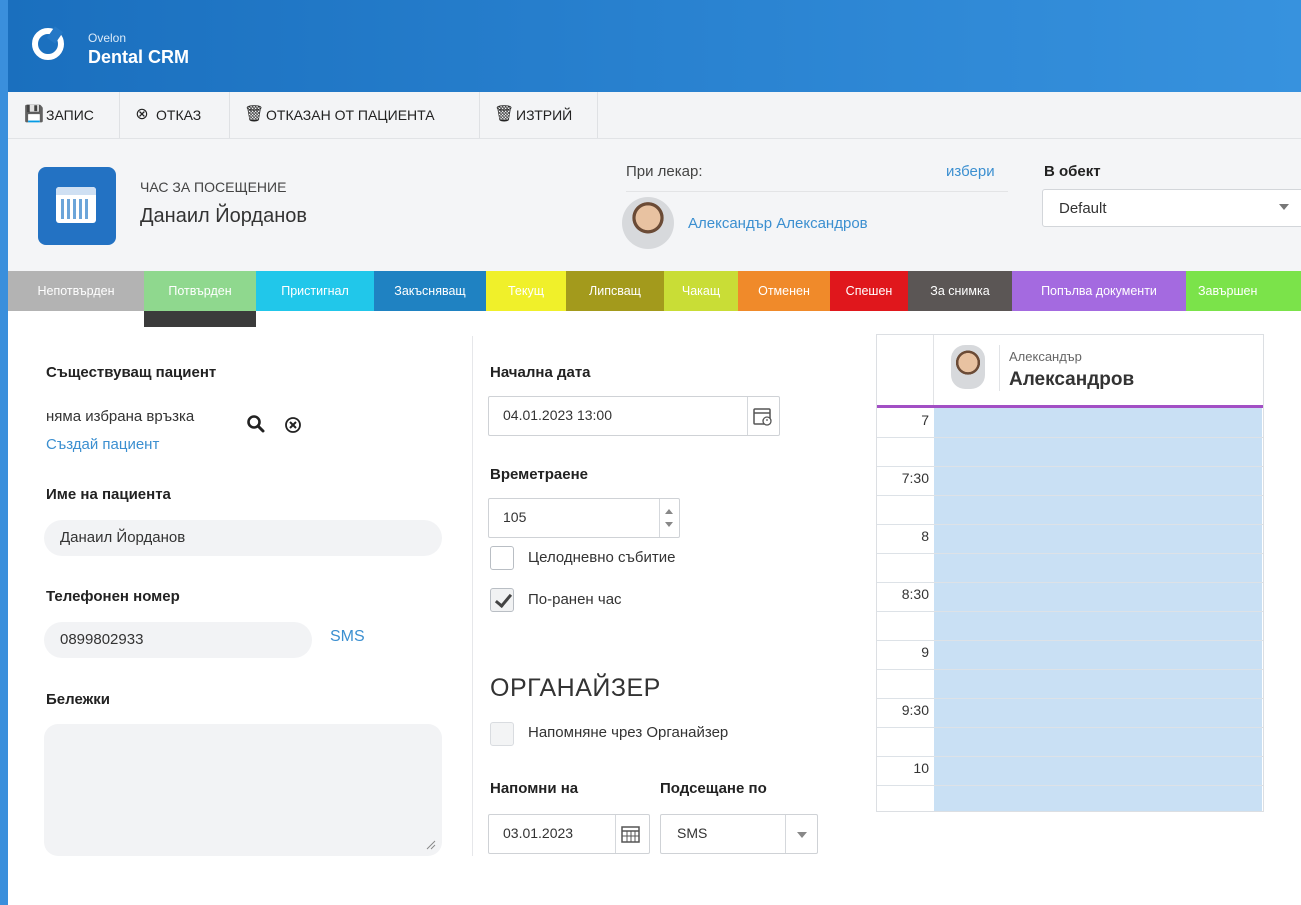 Image resolution: width=1301 pixels, height=905 pixels. What do you see at coordinates (631, 834) in the screenshot?
I see `calendar-icon` at bounding box center [631, 834].